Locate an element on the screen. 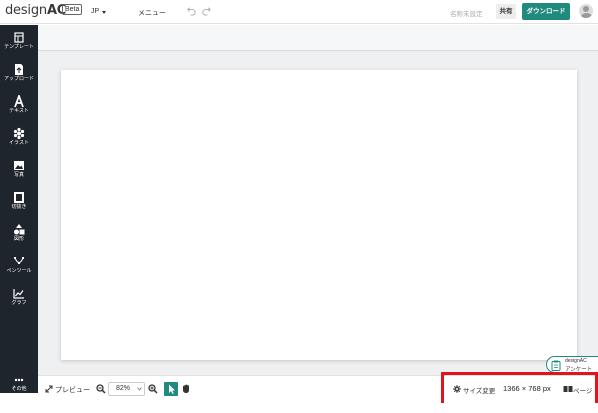  pages-icon is located at coordinates (568, 389).